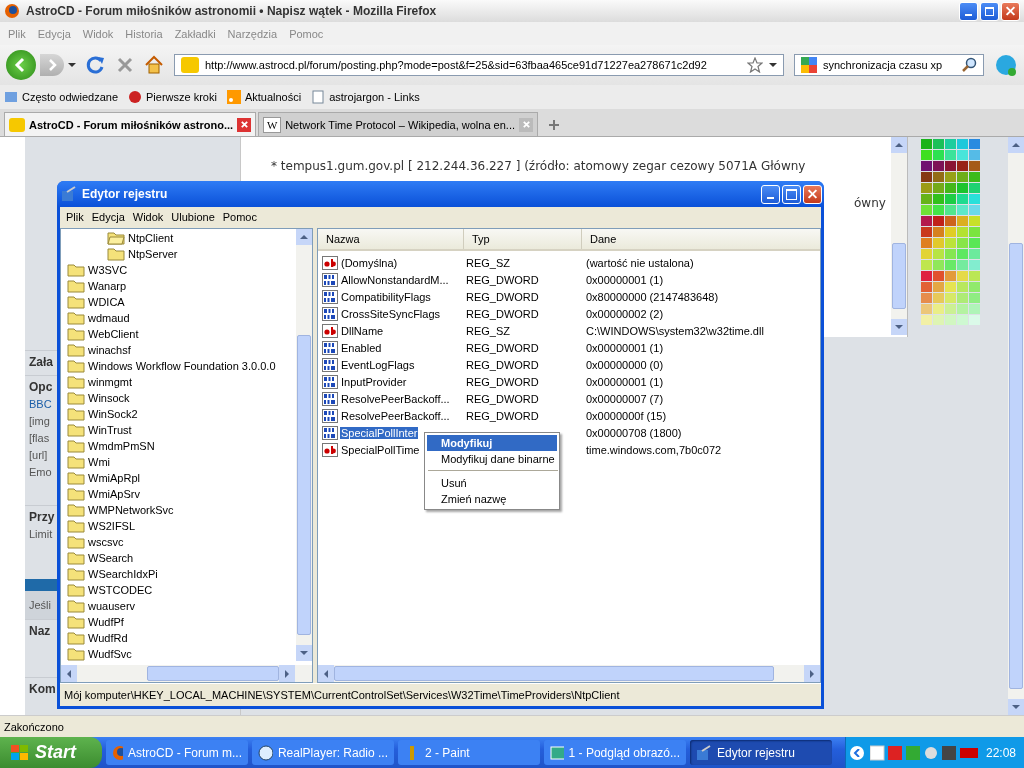 Image resolution: width=1024 pixels, height=768 pixels. Describe the element at coordinates (112, 526) in the screenshot. I see `tree-item: WS2IFSL` at that location.